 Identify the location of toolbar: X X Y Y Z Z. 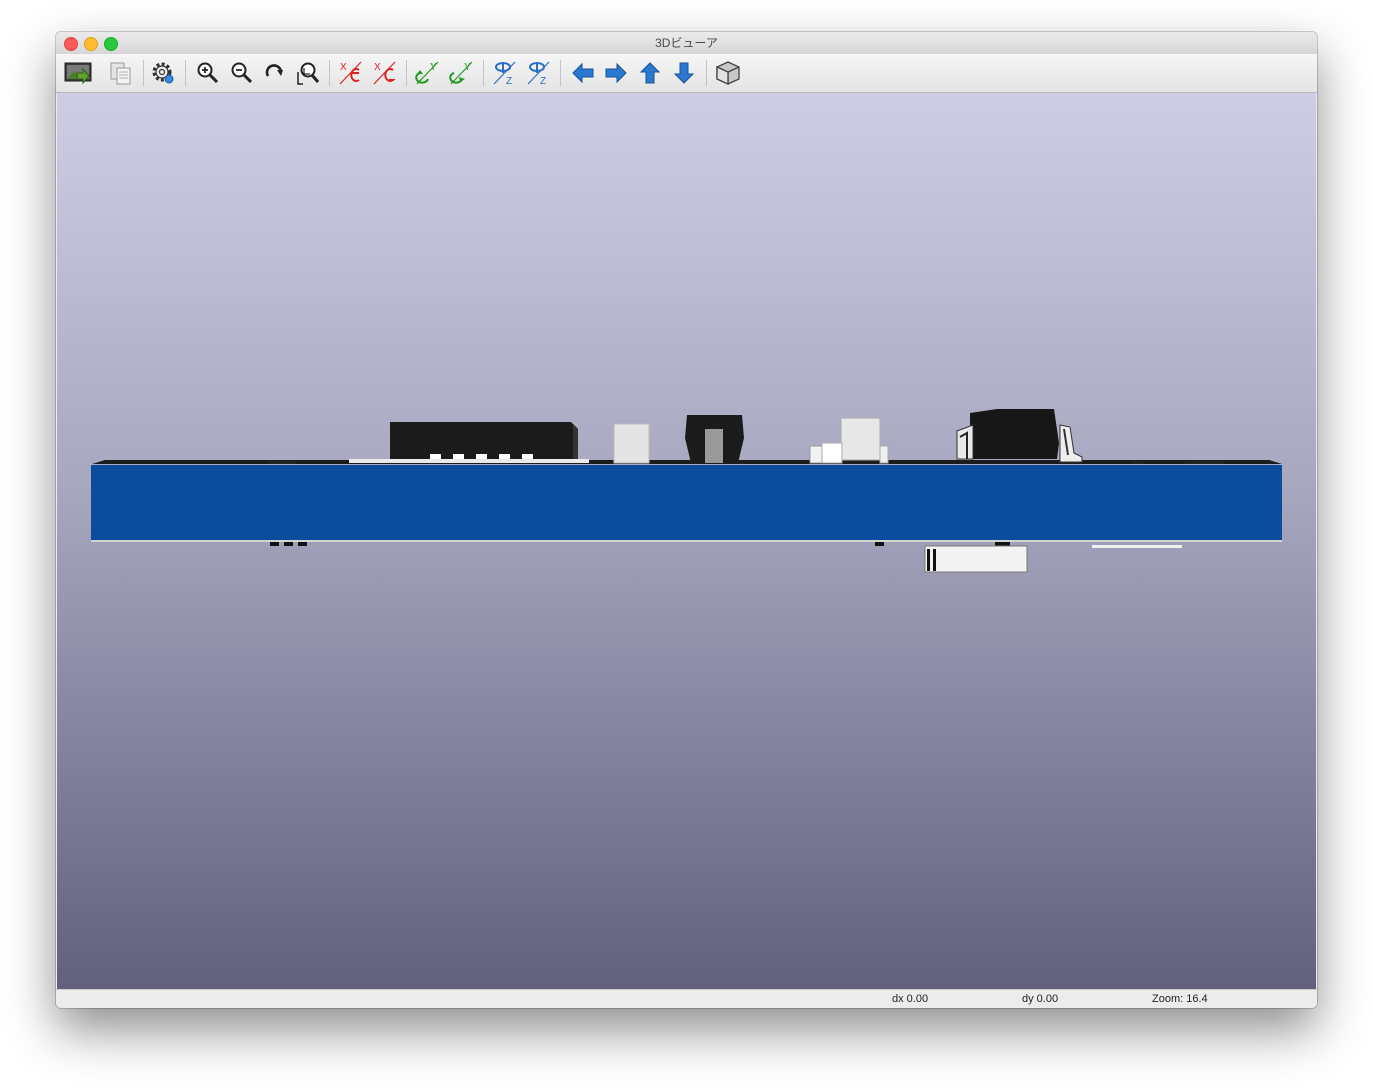
(686, 73).